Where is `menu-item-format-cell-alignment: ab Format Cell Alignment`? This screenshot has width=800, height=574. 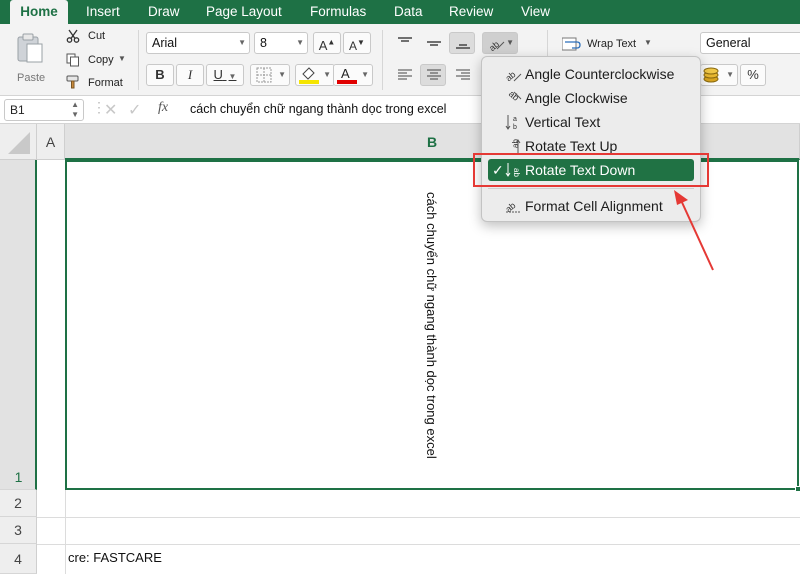
menu-item-format-cell-alignment: ab Format Cell Alignment is located at coordinates (591, 206).